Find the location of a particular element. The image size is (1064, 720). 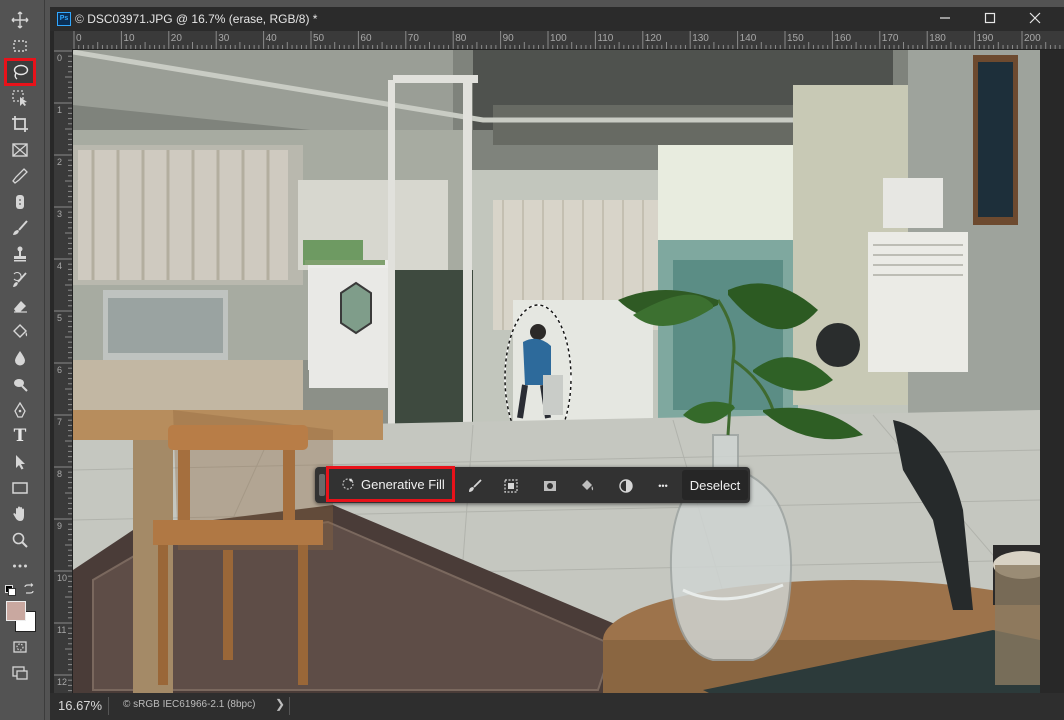

ruler-label: 5 is located at coordinates (60, 318).